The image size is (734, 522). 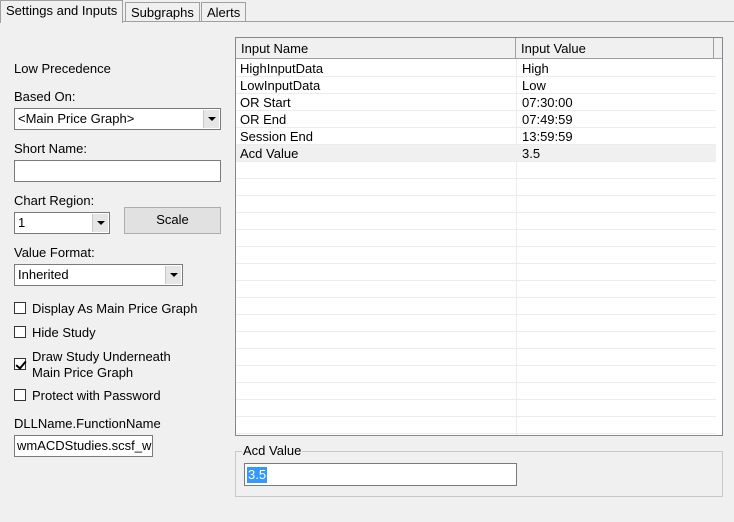 I want to click on input-name-cell: Acd Value, so click(x=269, y=153).